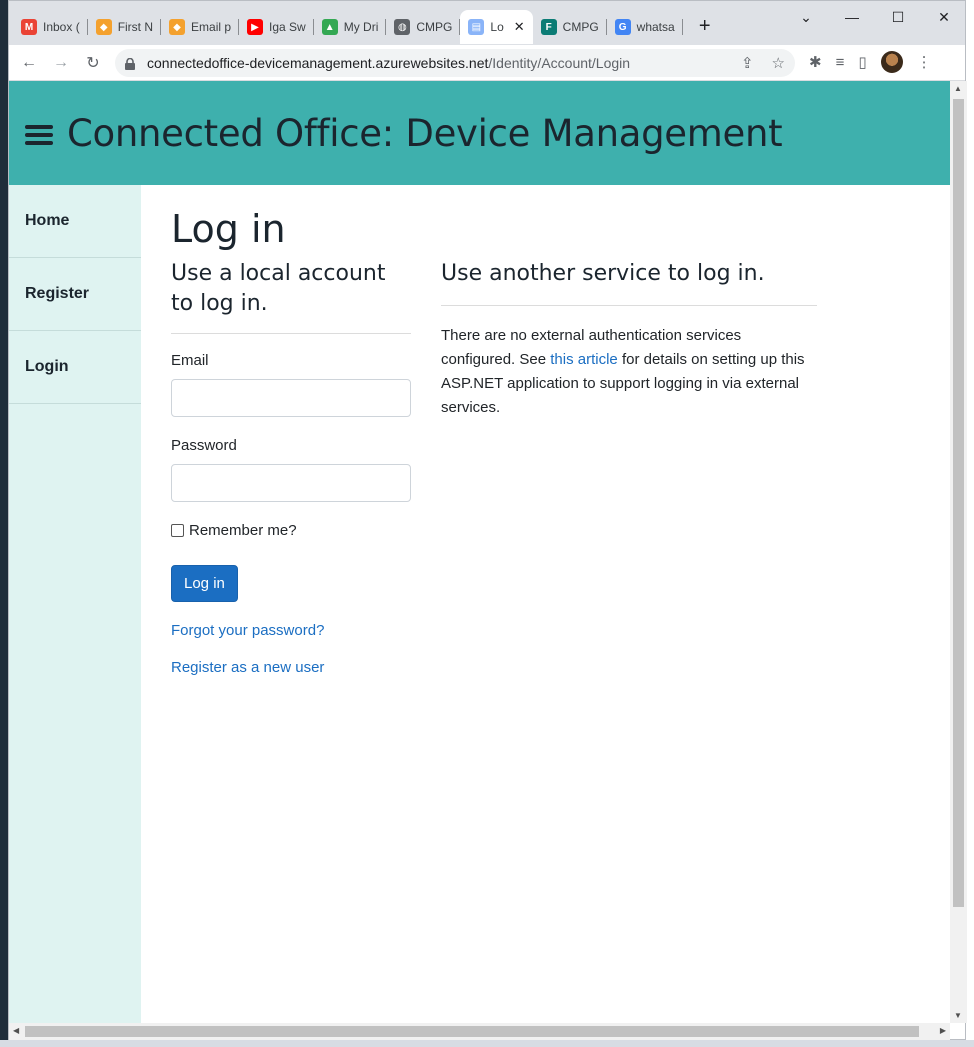 The width and height of the screenshot is (974, 1047). Describe the element at coordinates (75, 604) in the screenshot. I see `sidebar: Home Register Login` at that location.